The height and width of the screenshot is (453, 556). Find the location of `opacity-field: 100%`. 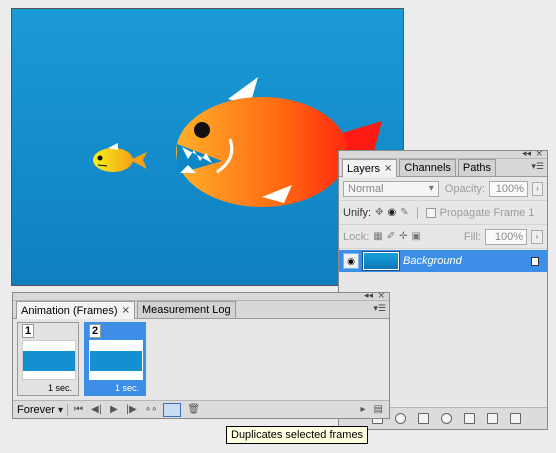

opacity-field: 100% is located at coordinates (508, 188).